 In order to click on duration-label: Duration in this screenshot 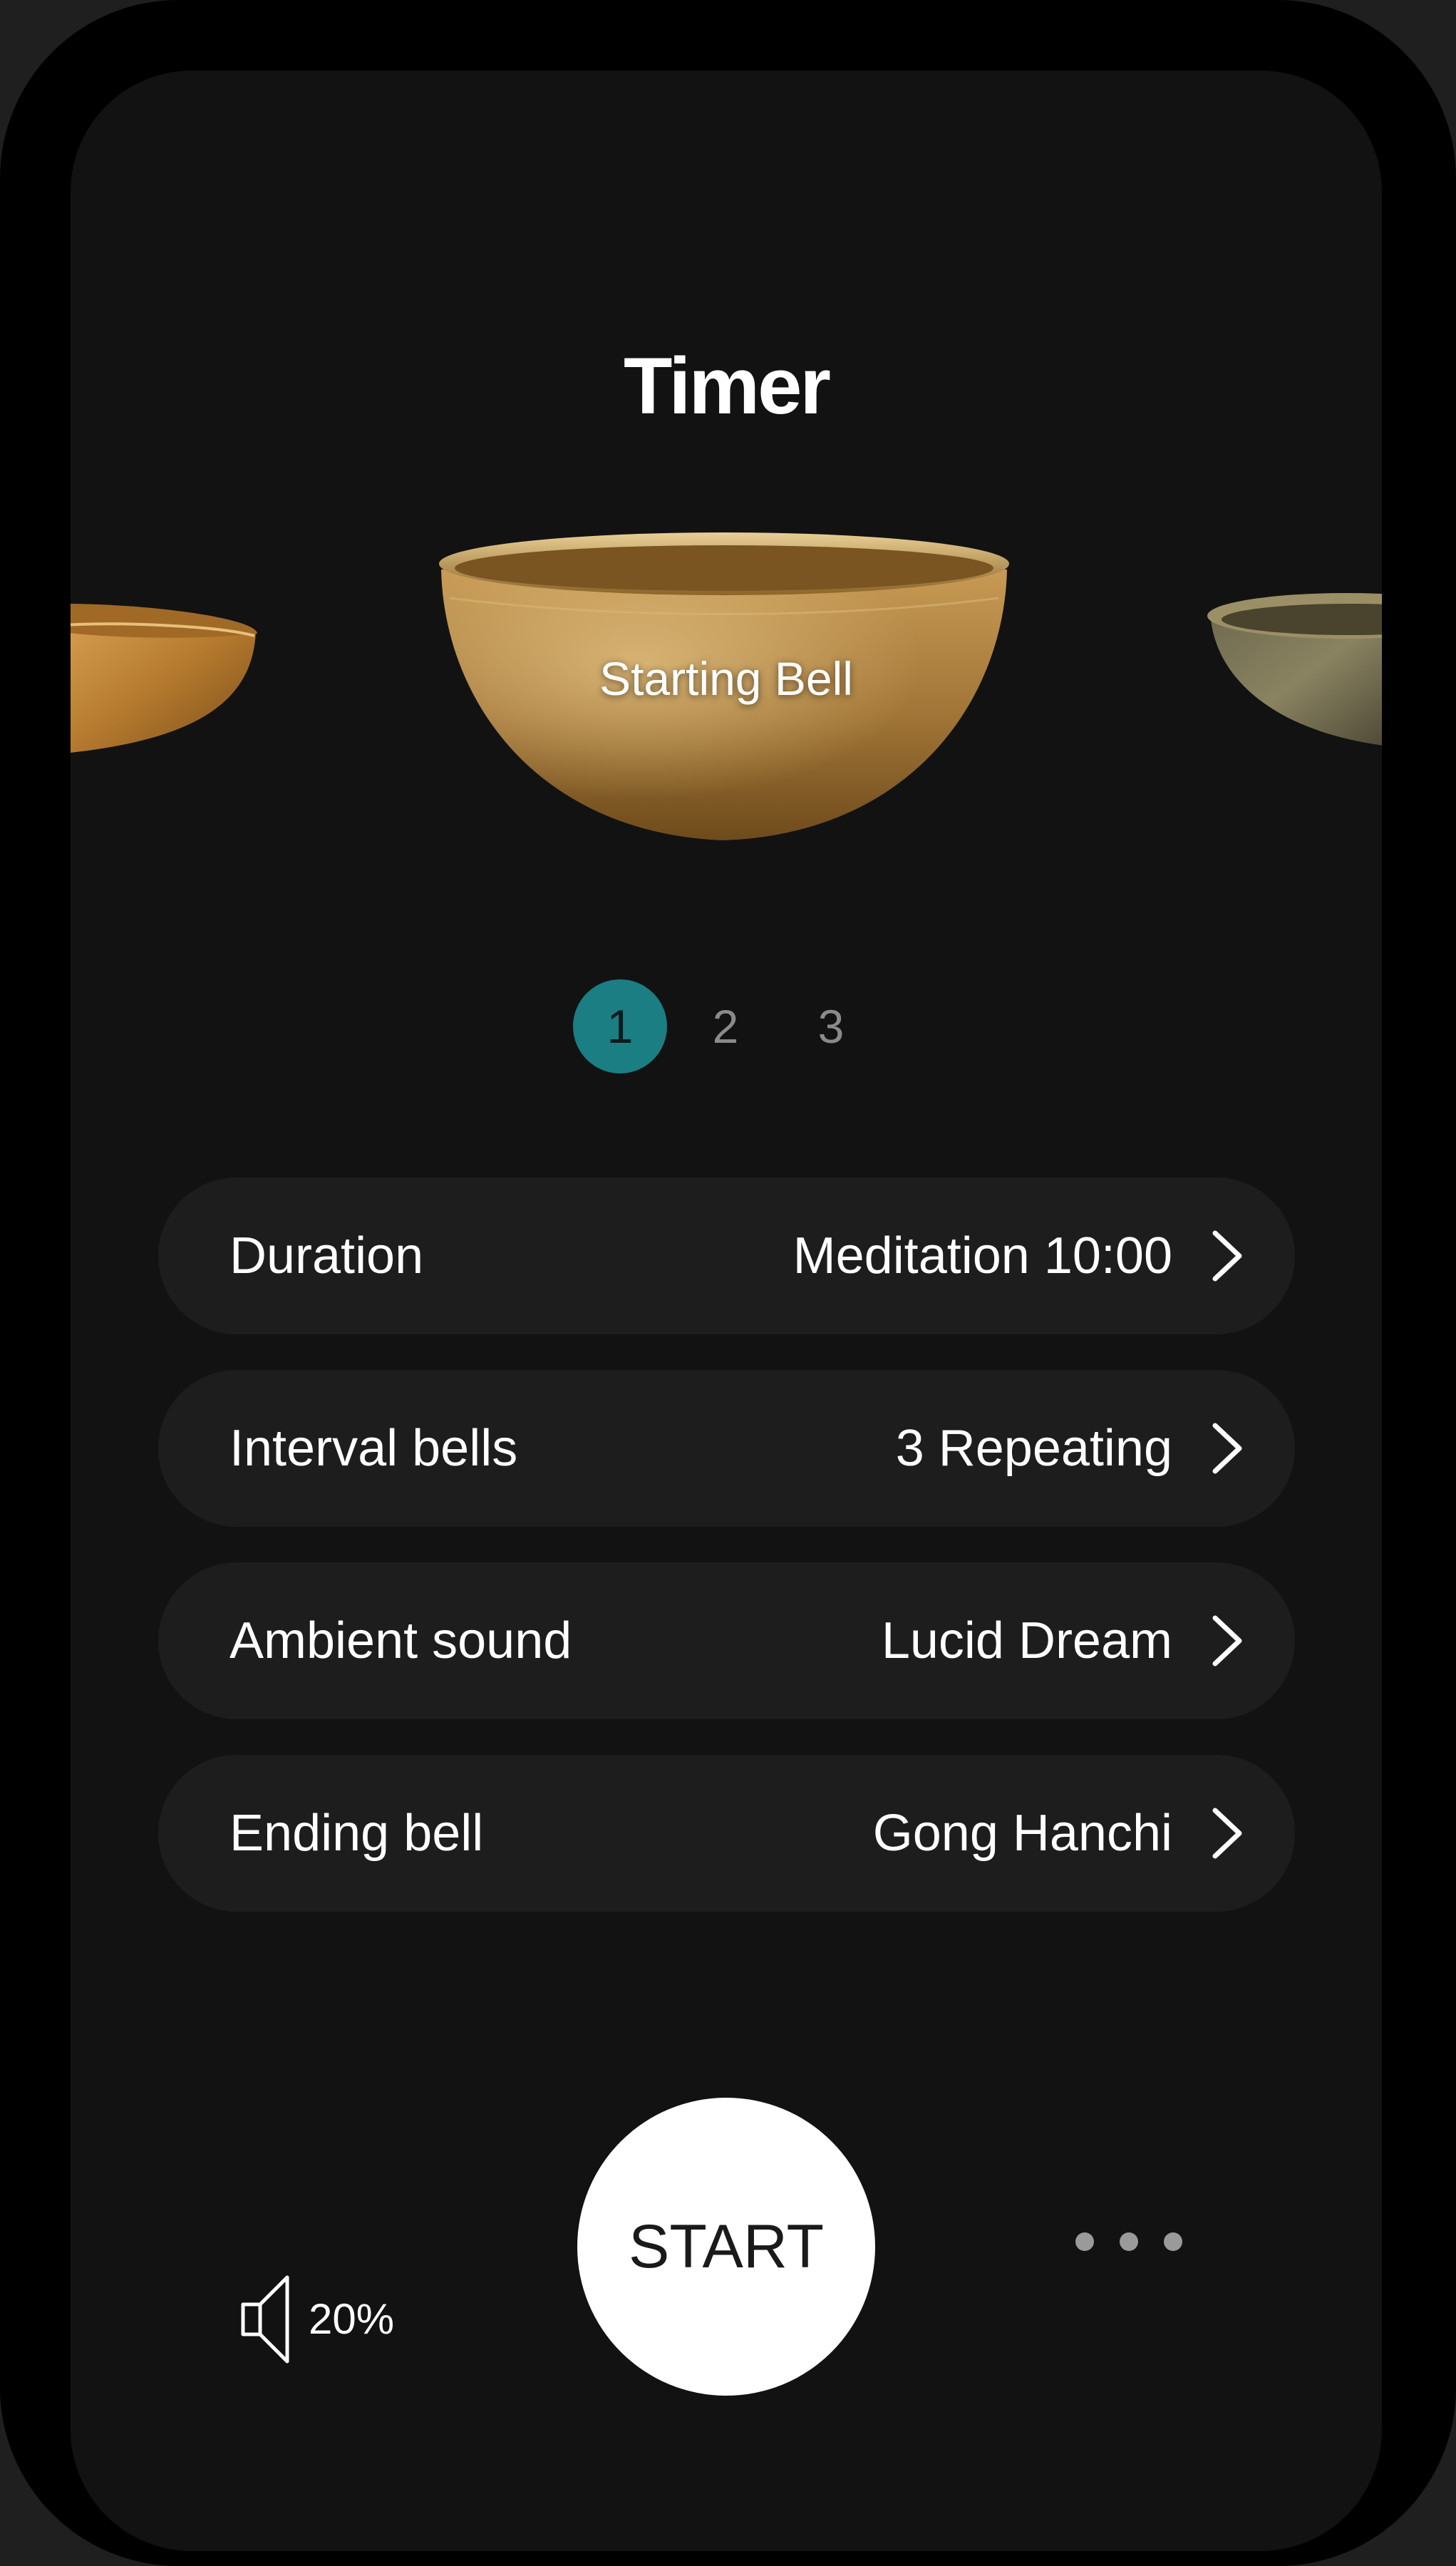, I will do `click(326, 1255)`.